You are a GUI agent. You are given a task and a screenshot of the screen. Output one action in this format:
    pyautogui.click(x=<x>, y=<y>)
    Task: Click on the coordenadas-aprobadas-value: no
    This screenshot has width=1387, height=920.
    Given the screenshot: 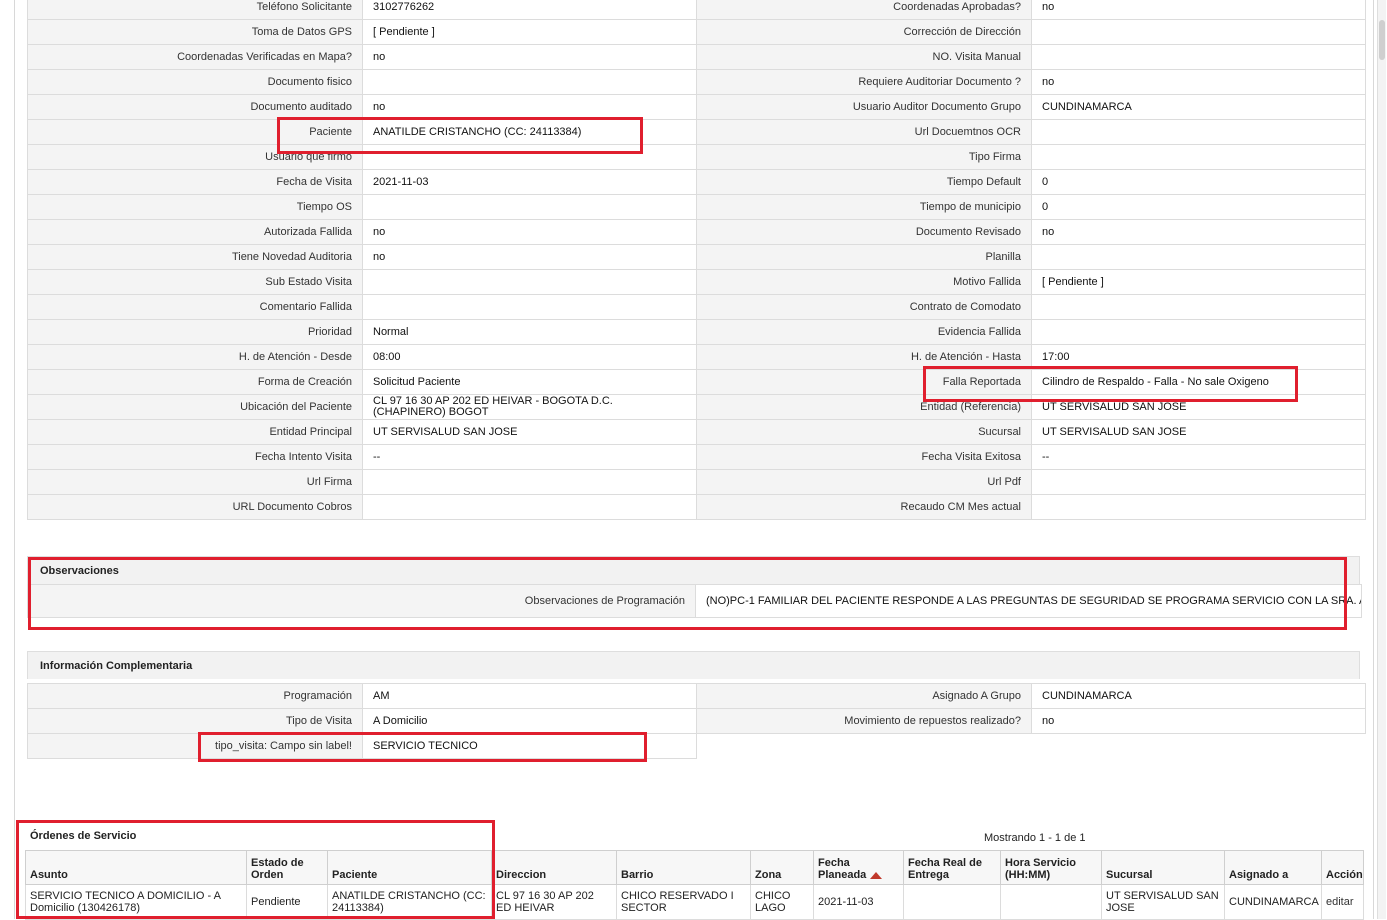 What is the action you would take?
    pyautogui.click(x=1198, y=10)
    